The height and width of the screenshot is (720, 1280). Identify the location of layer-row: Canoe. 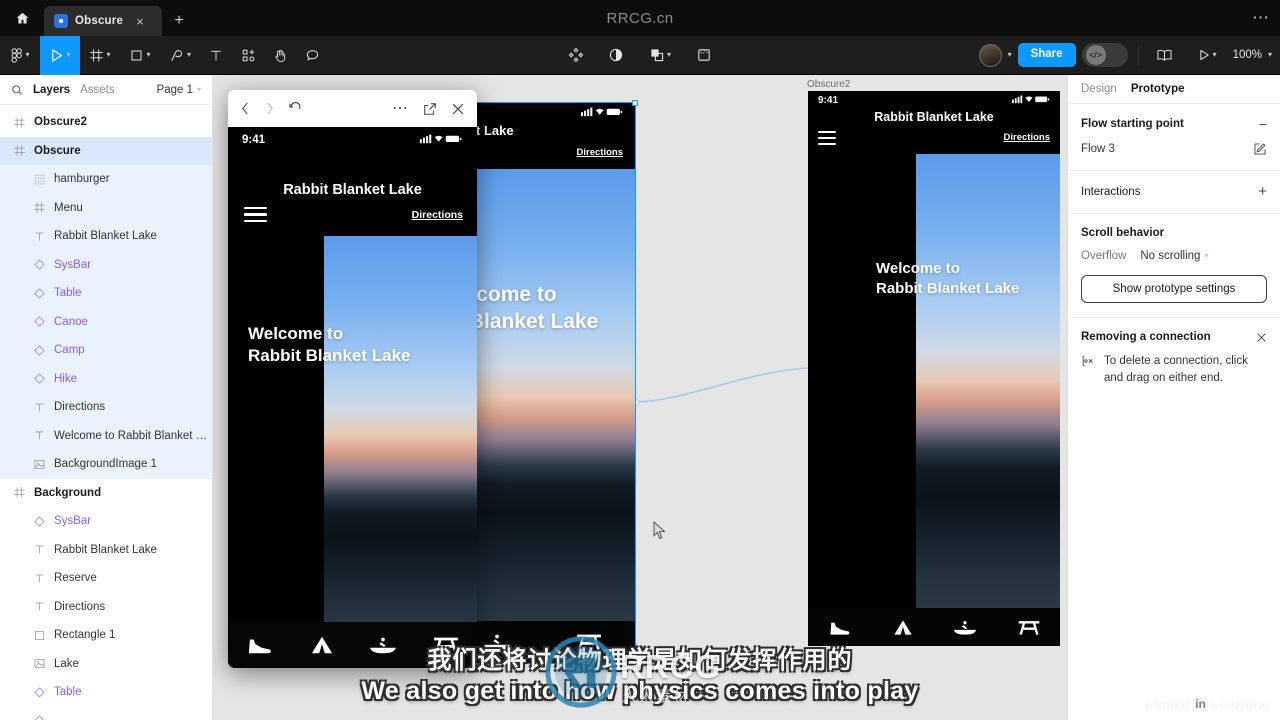
(106, 321).